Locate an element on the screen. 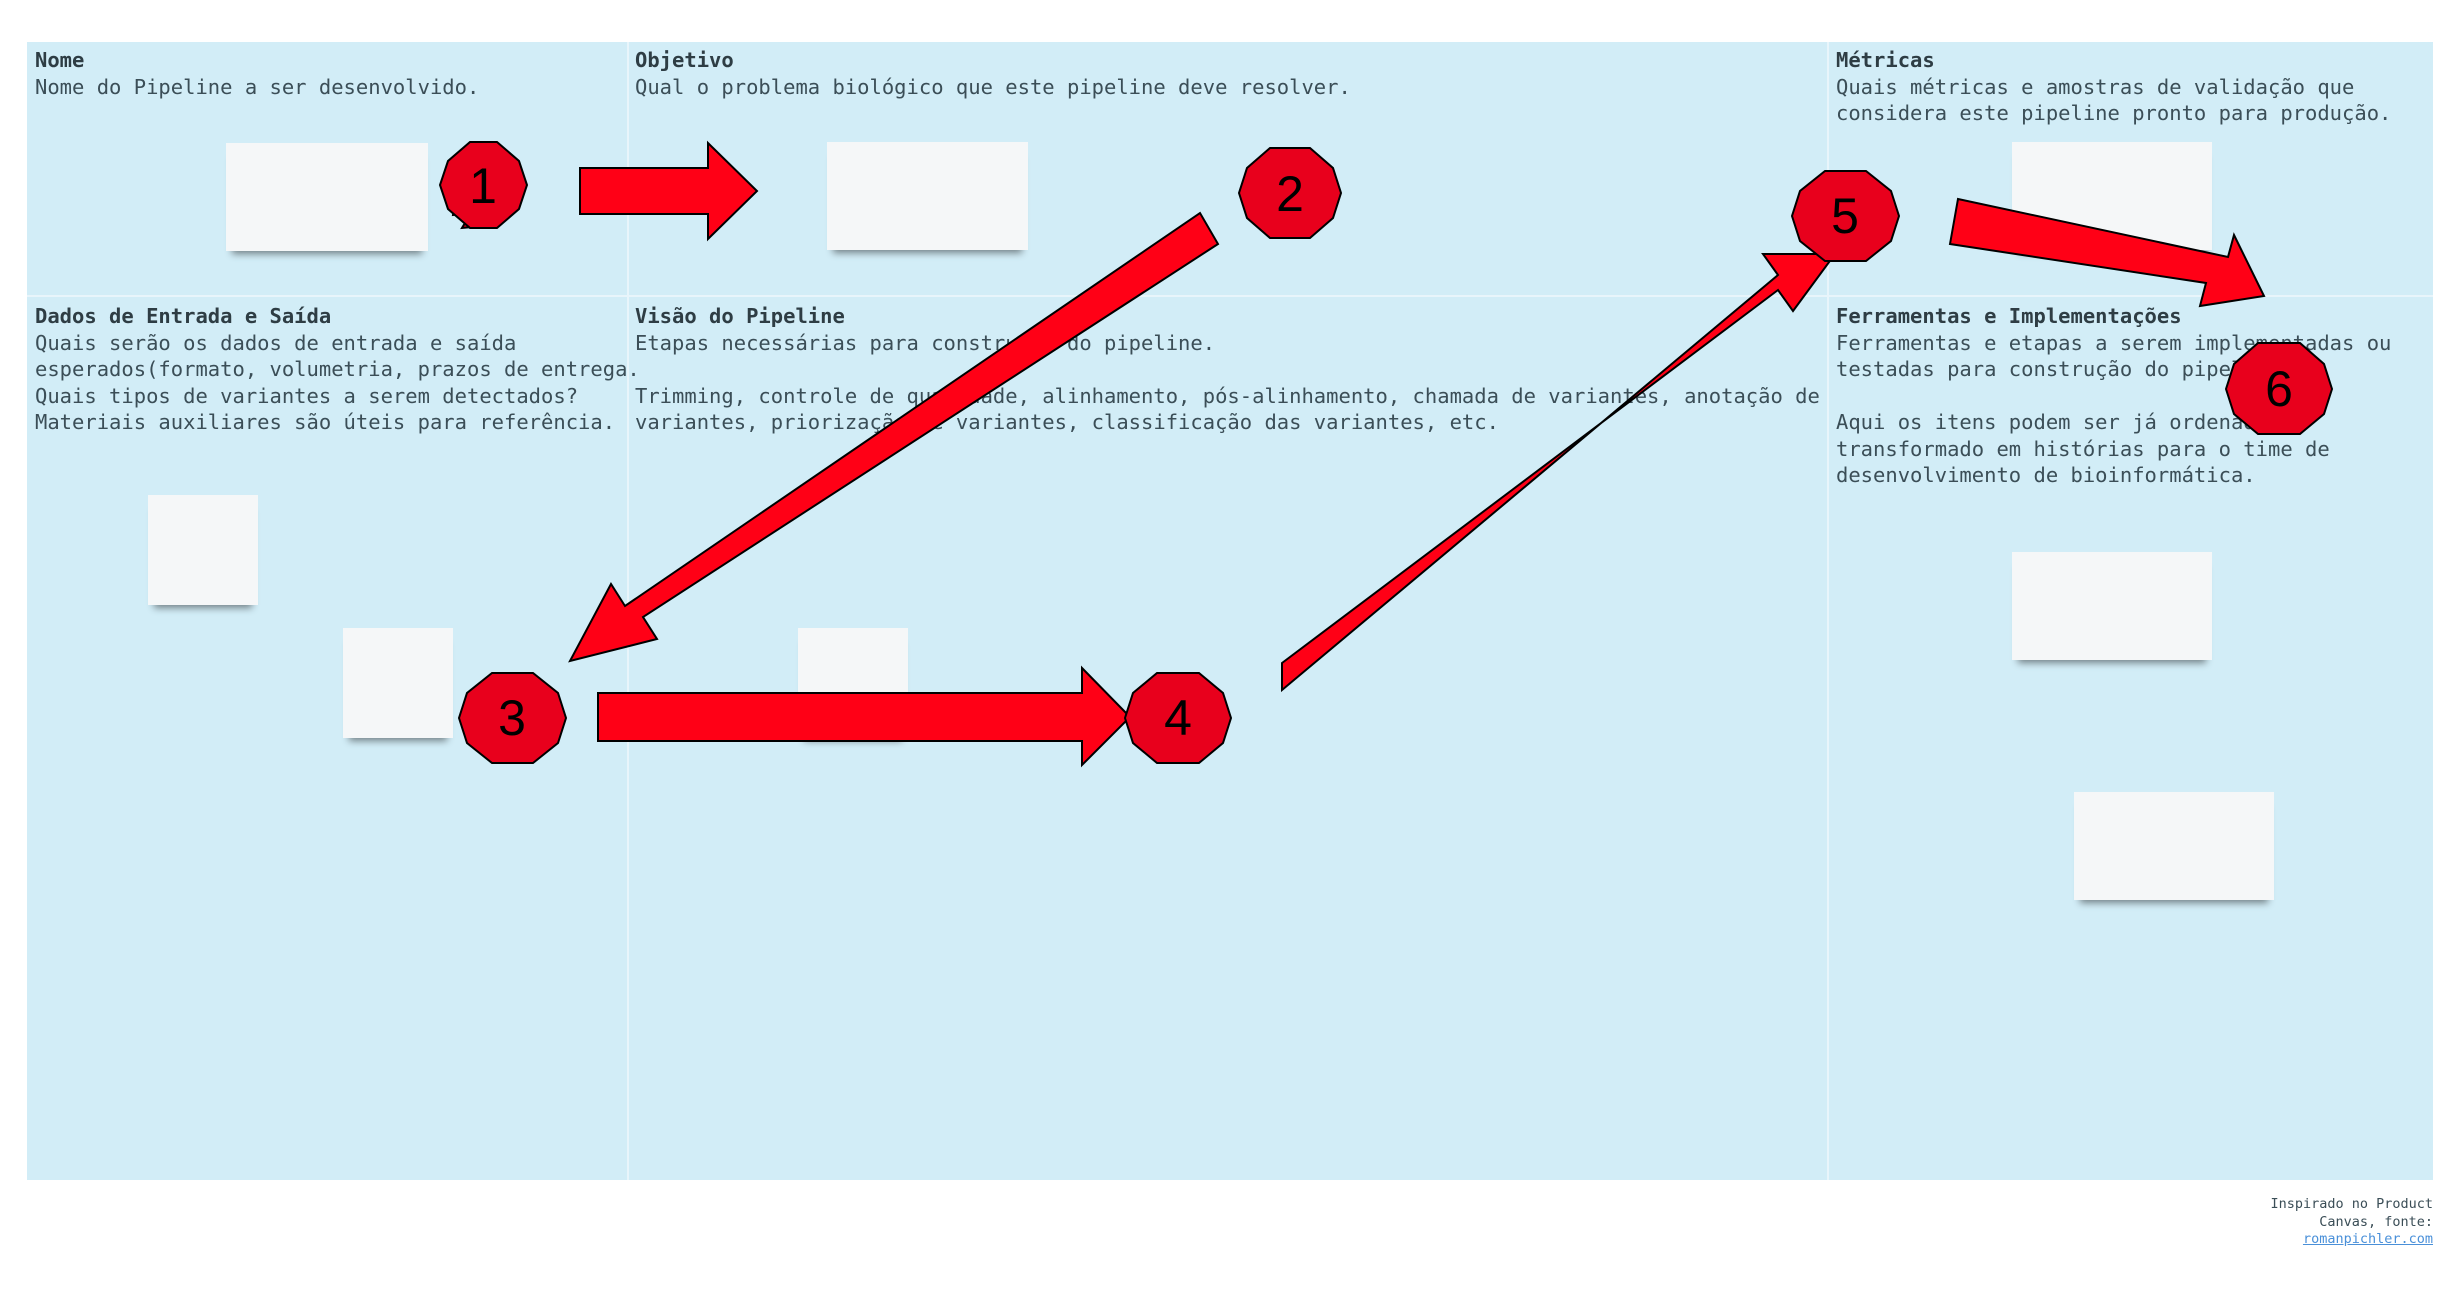 This screenshot has height=1294, width=2455. footer-link: romanpichler.com is located at coordinates (2351, 1240).